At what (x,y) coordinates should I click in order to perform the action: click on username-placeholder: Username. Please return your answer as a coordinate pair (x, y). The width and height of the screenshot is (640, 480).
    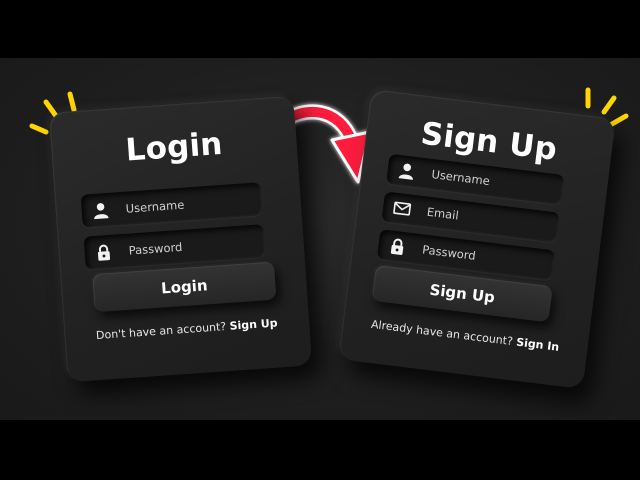
    Looking at the image, I should click on (155, 206).